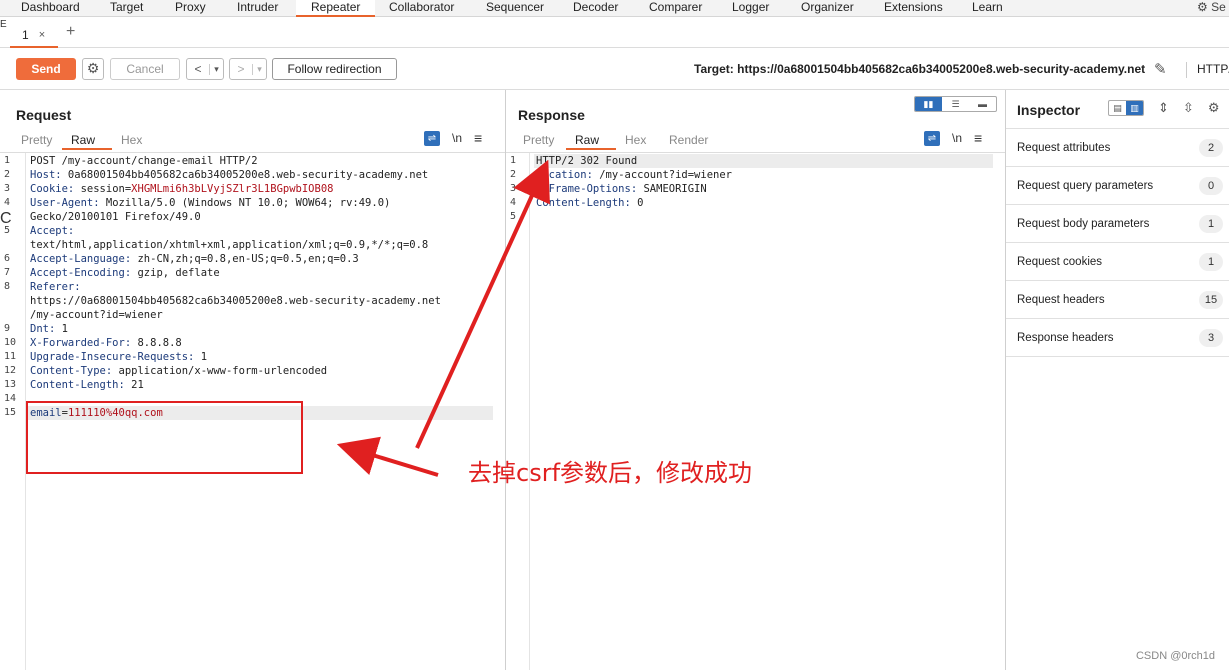 This screenshot has height=670, width=1229. What do you see at coordinates (134, 140) in the screenshot?
I see `request-tab-hex: Hex` at bounding box center [134, 140].